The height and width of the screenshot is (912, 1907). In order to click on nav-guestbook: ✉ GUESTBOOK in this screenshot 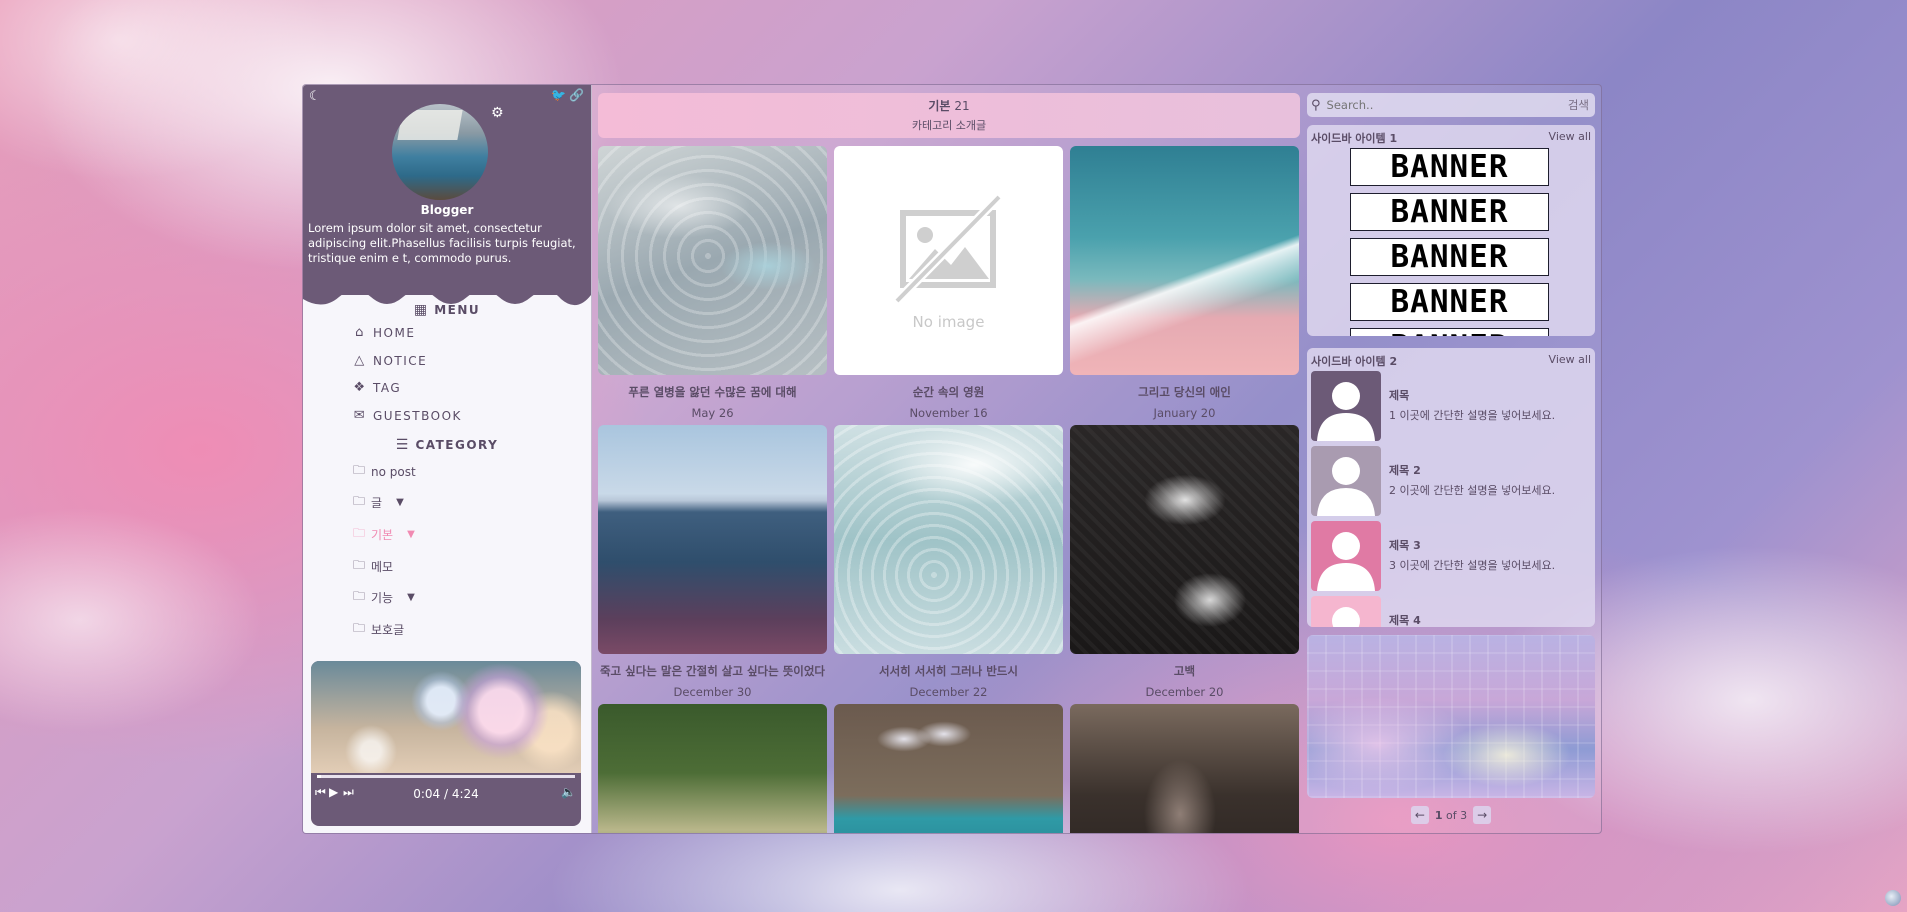, I will do `click(407, 415)`.